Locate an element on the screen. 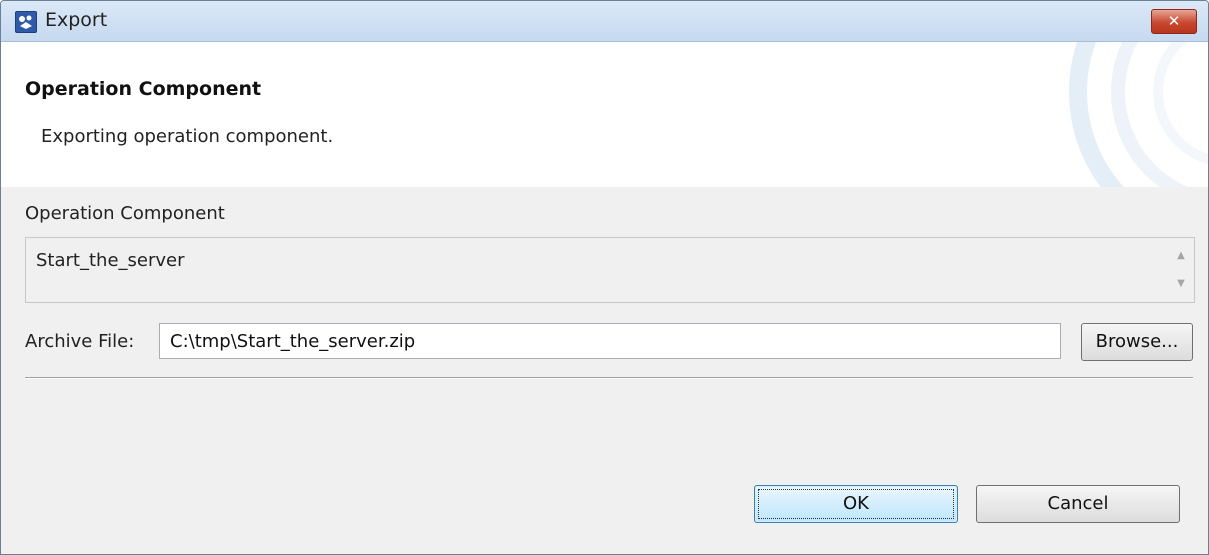 This screenshot has width=1209, height=555. close-button: ✕ is located at coordinates (1174, 21).